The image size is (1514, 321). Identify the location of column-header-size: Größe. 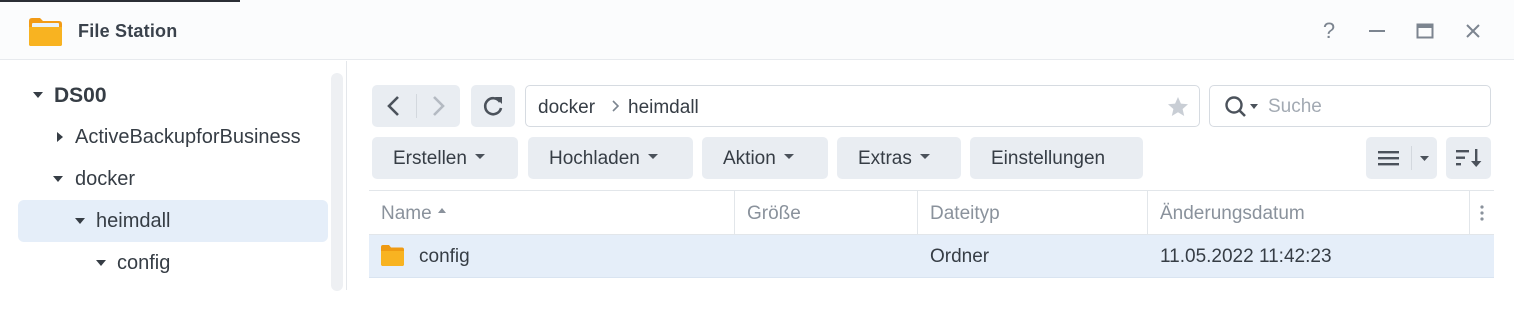
(826, 212).